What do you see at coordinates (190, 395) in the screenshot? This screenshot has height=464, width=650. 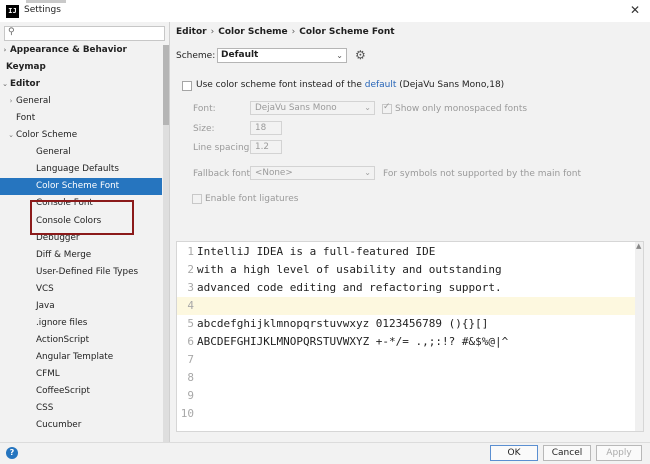 I see `line-number: 9` at bounding box center [190, 395].